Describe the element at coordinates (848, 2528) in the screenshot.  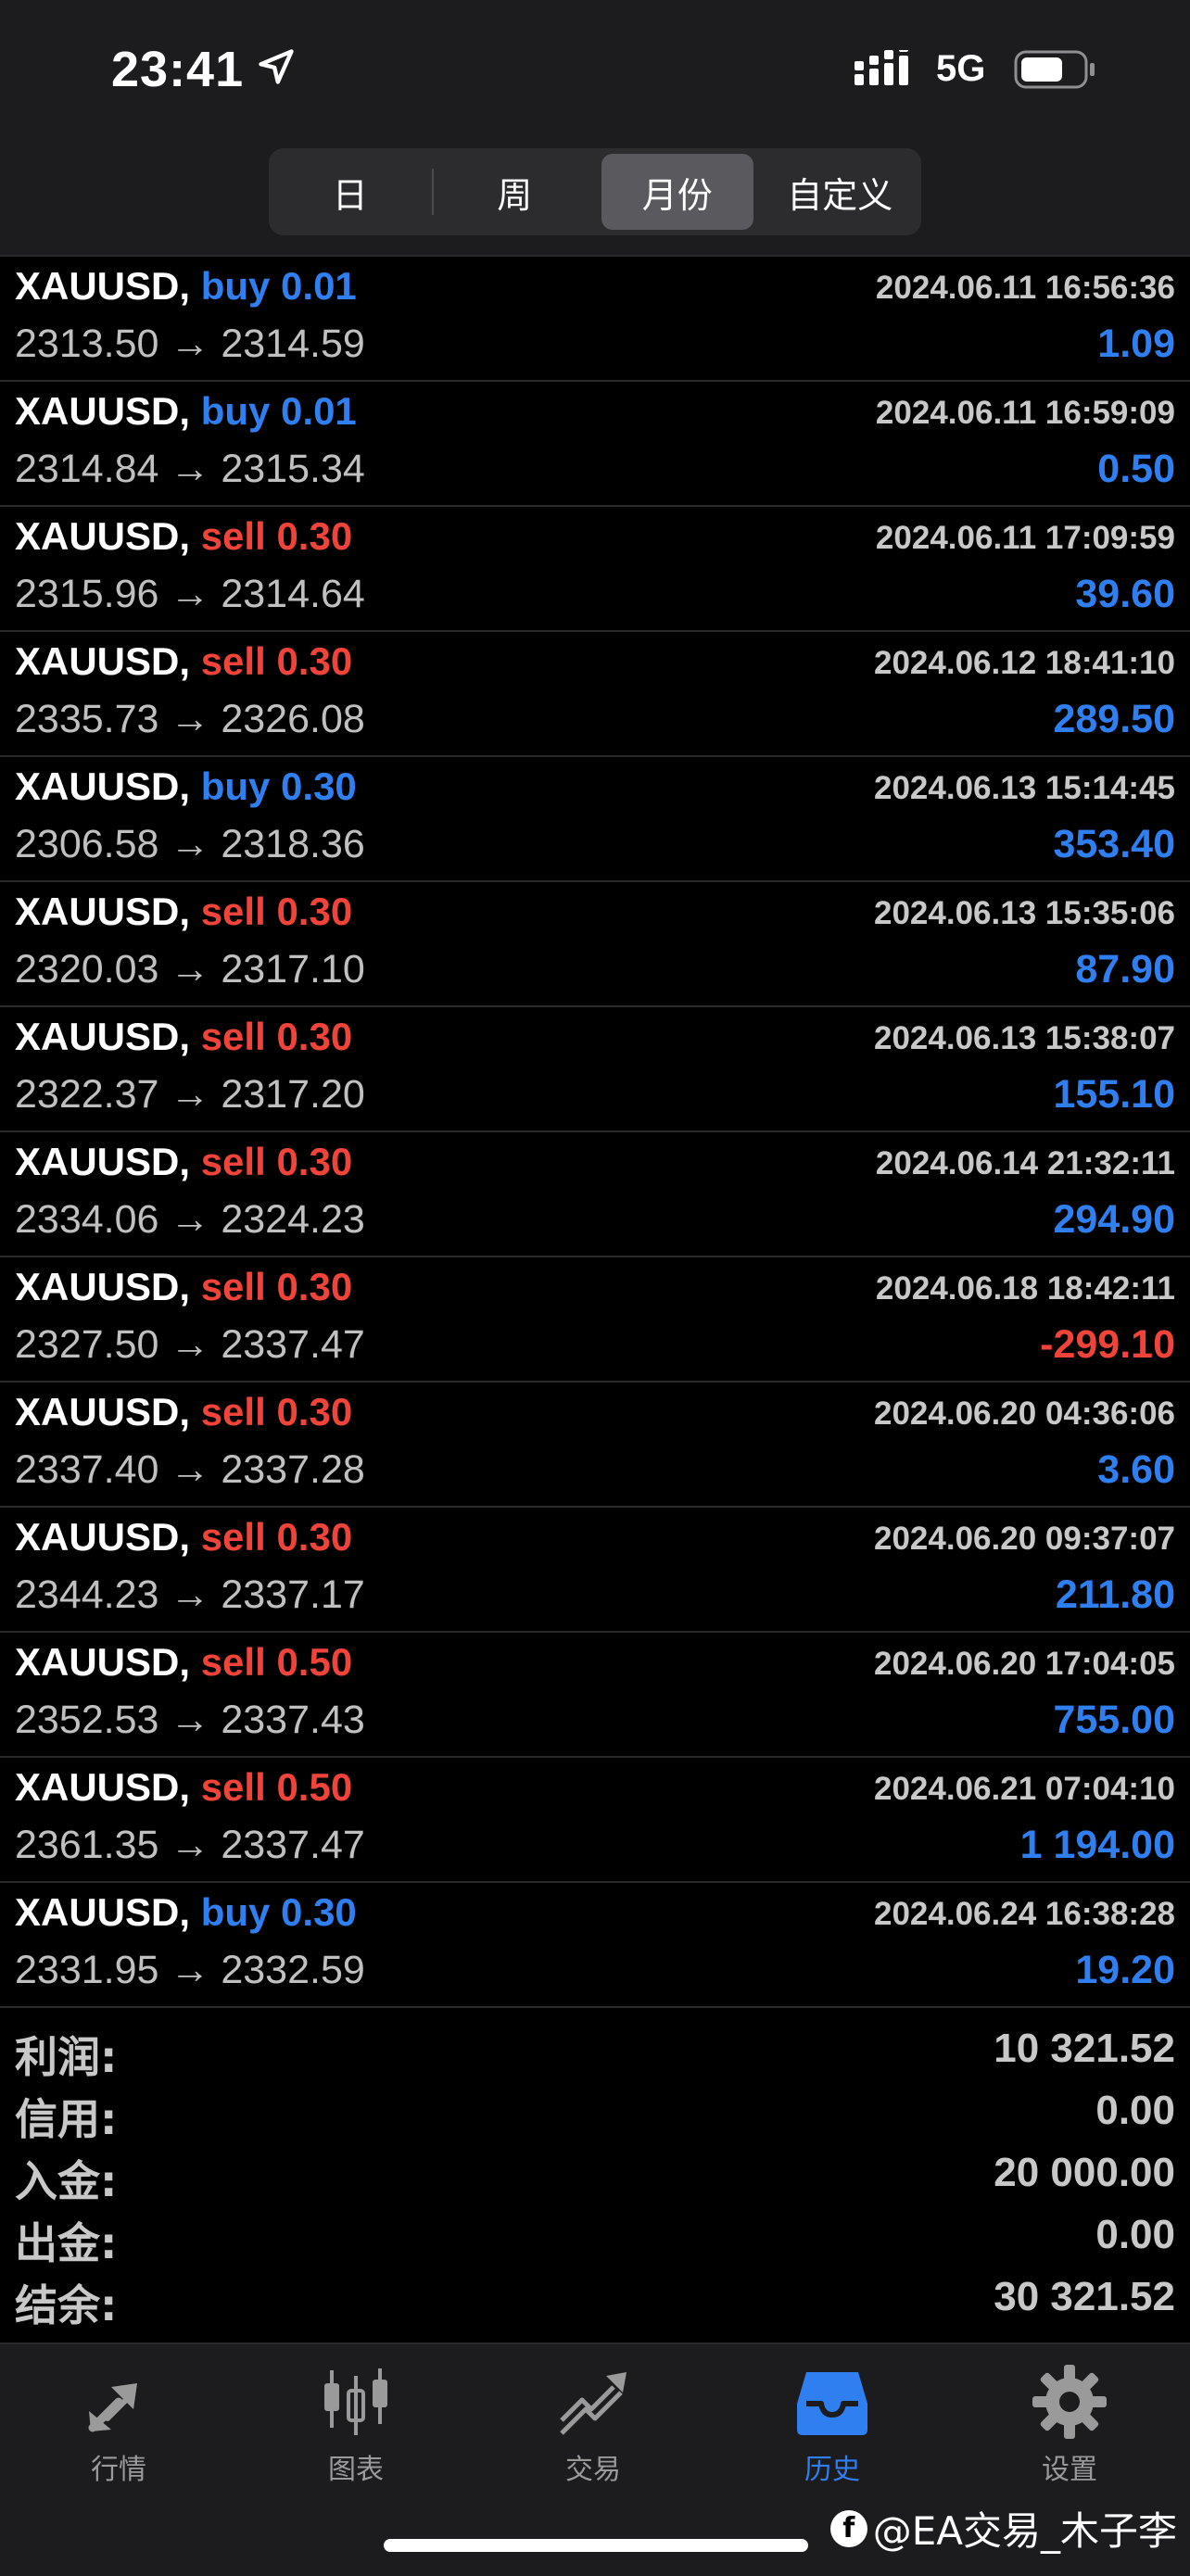
I see `watermark-logo-icon: f` at that location.